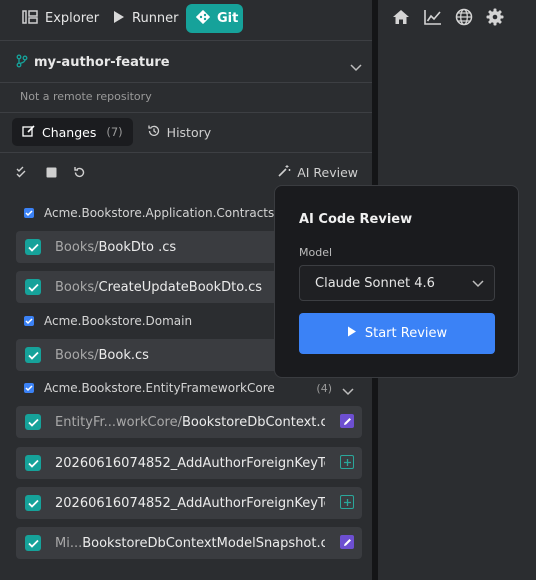 The width and height of the screenshot is (536, 580). Describe the element at coordinates (228, 18) in the screenshot. I see `tab-git-label: Git` at that location.